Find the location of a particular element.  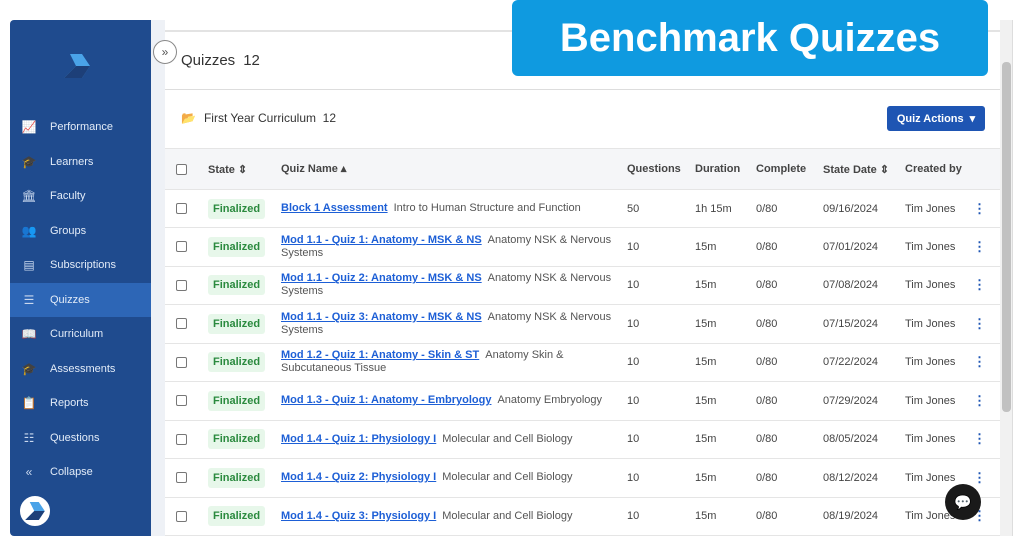

divider is located at coordinates (582, 89).